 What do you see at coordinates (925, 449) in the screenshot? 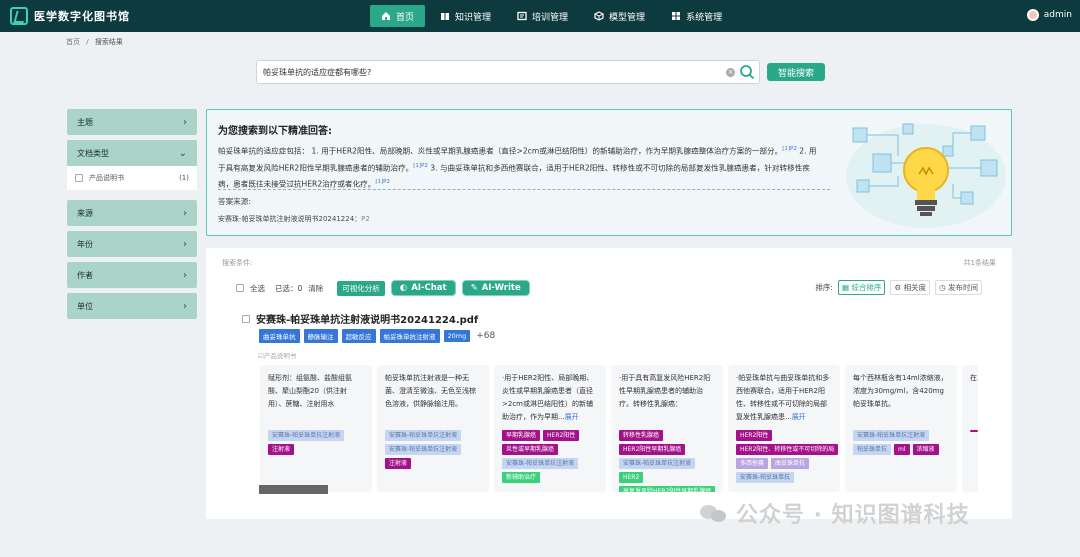
I see `entity-chip: 浓缩液` at bounding box center [925, 449].